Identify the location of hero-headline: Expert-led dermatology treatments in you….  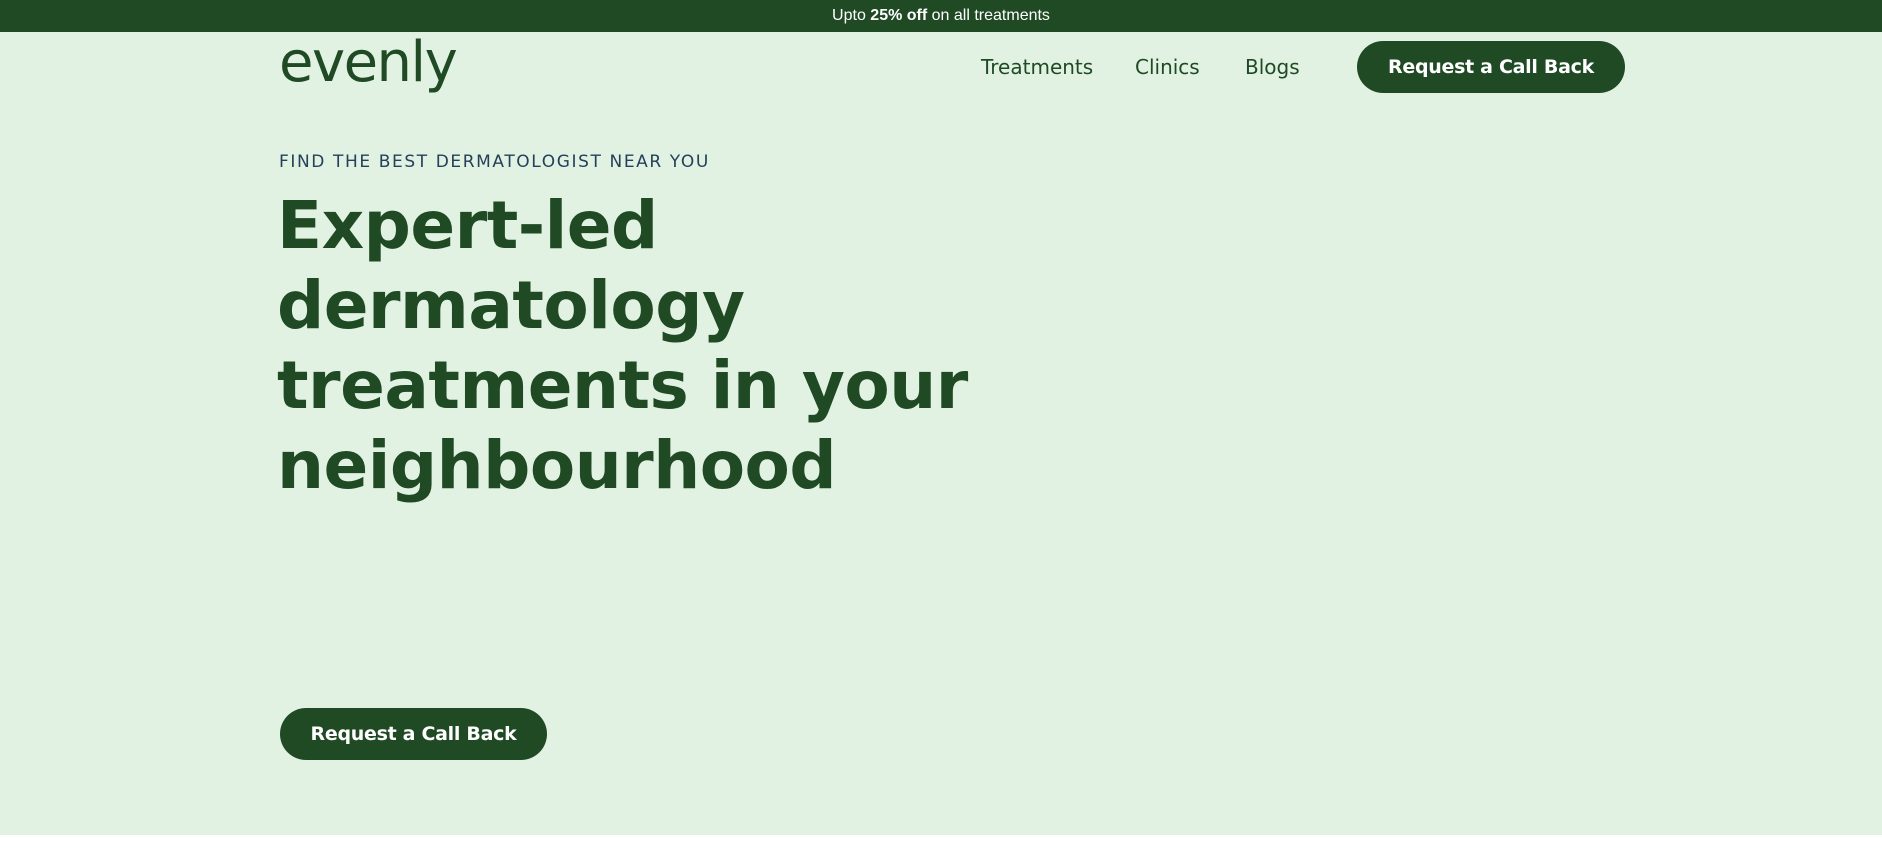
(627, 346).